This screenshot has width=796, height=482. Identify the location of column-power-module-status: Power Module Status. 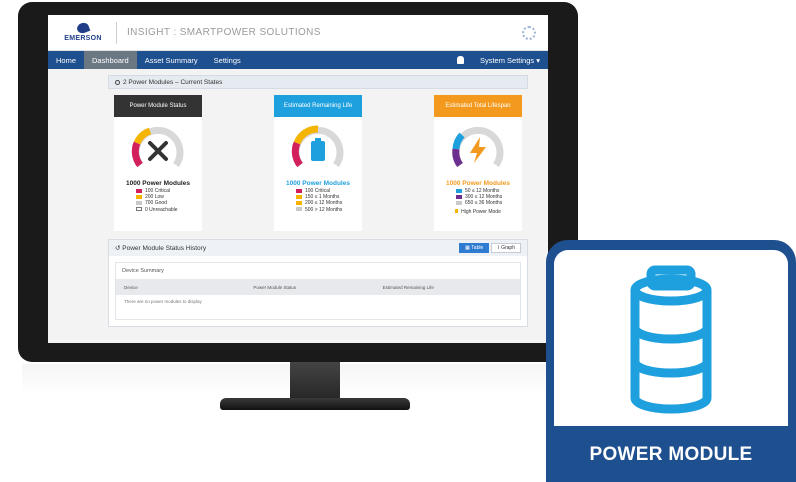
(317, 287).